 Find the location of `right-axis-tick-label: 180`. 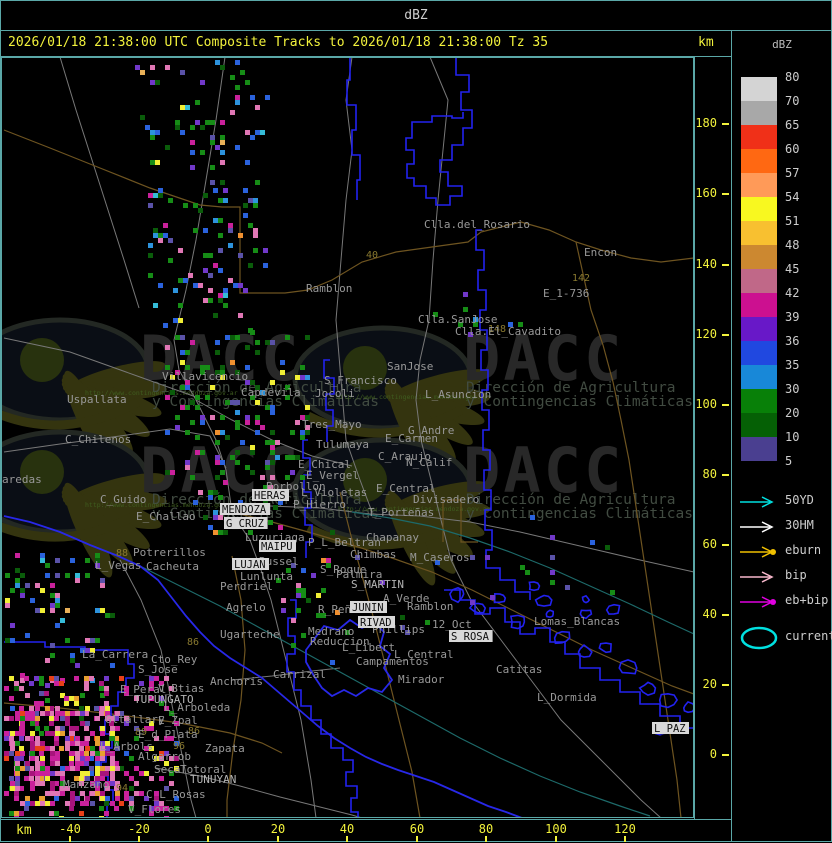

right-axis-tick-label: 180 is located at coordinates (706, 123).